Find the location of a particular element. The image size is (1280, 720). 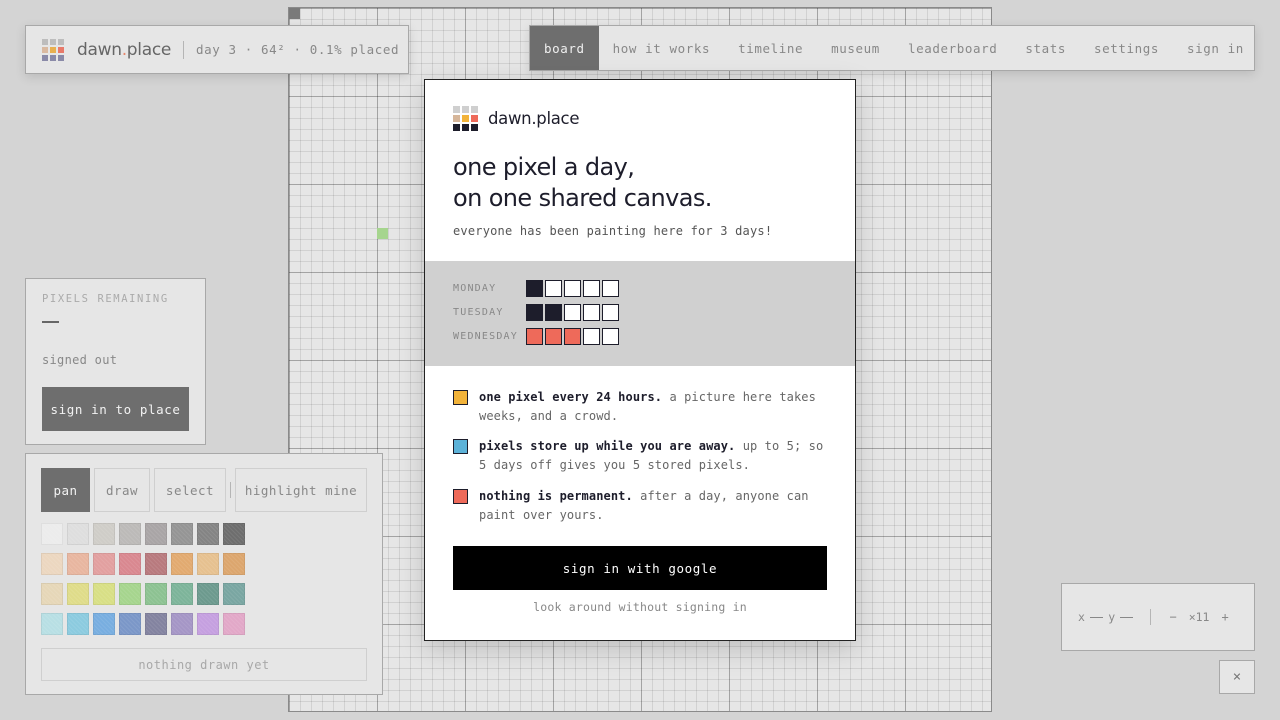

auth-status: signed out is located at coordinates (80, 360).